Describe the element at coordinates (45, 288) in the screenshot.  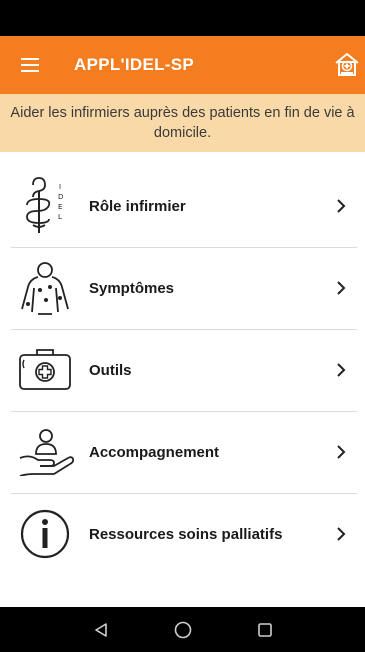
I see `body-pain-icon` at that location.